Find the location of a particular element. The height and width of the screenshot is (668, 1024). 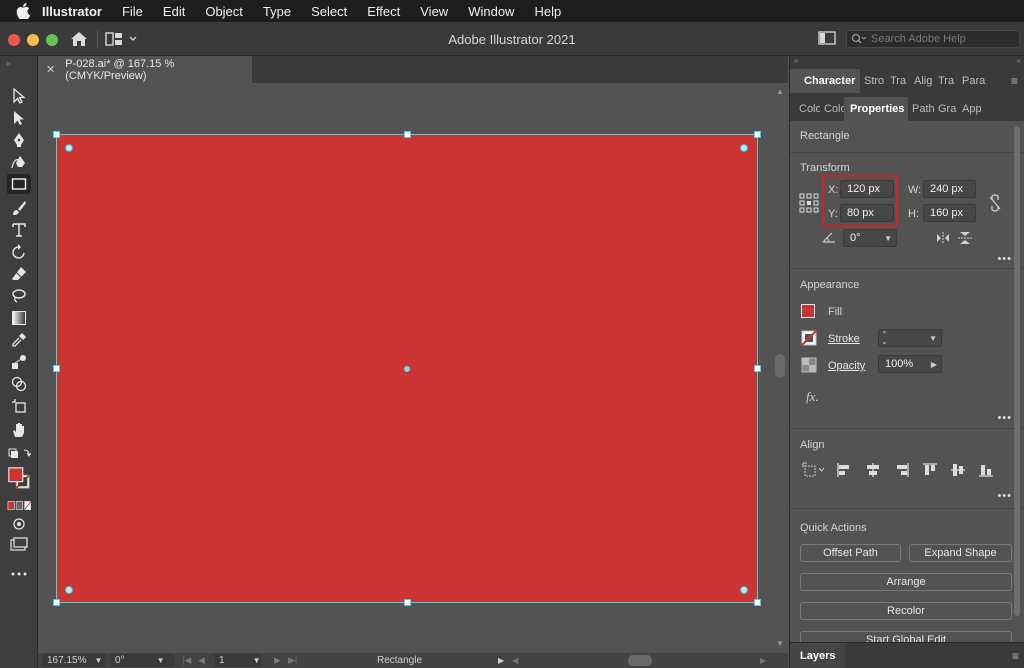

height-field: 160 px is located at coordinates (949, 213).